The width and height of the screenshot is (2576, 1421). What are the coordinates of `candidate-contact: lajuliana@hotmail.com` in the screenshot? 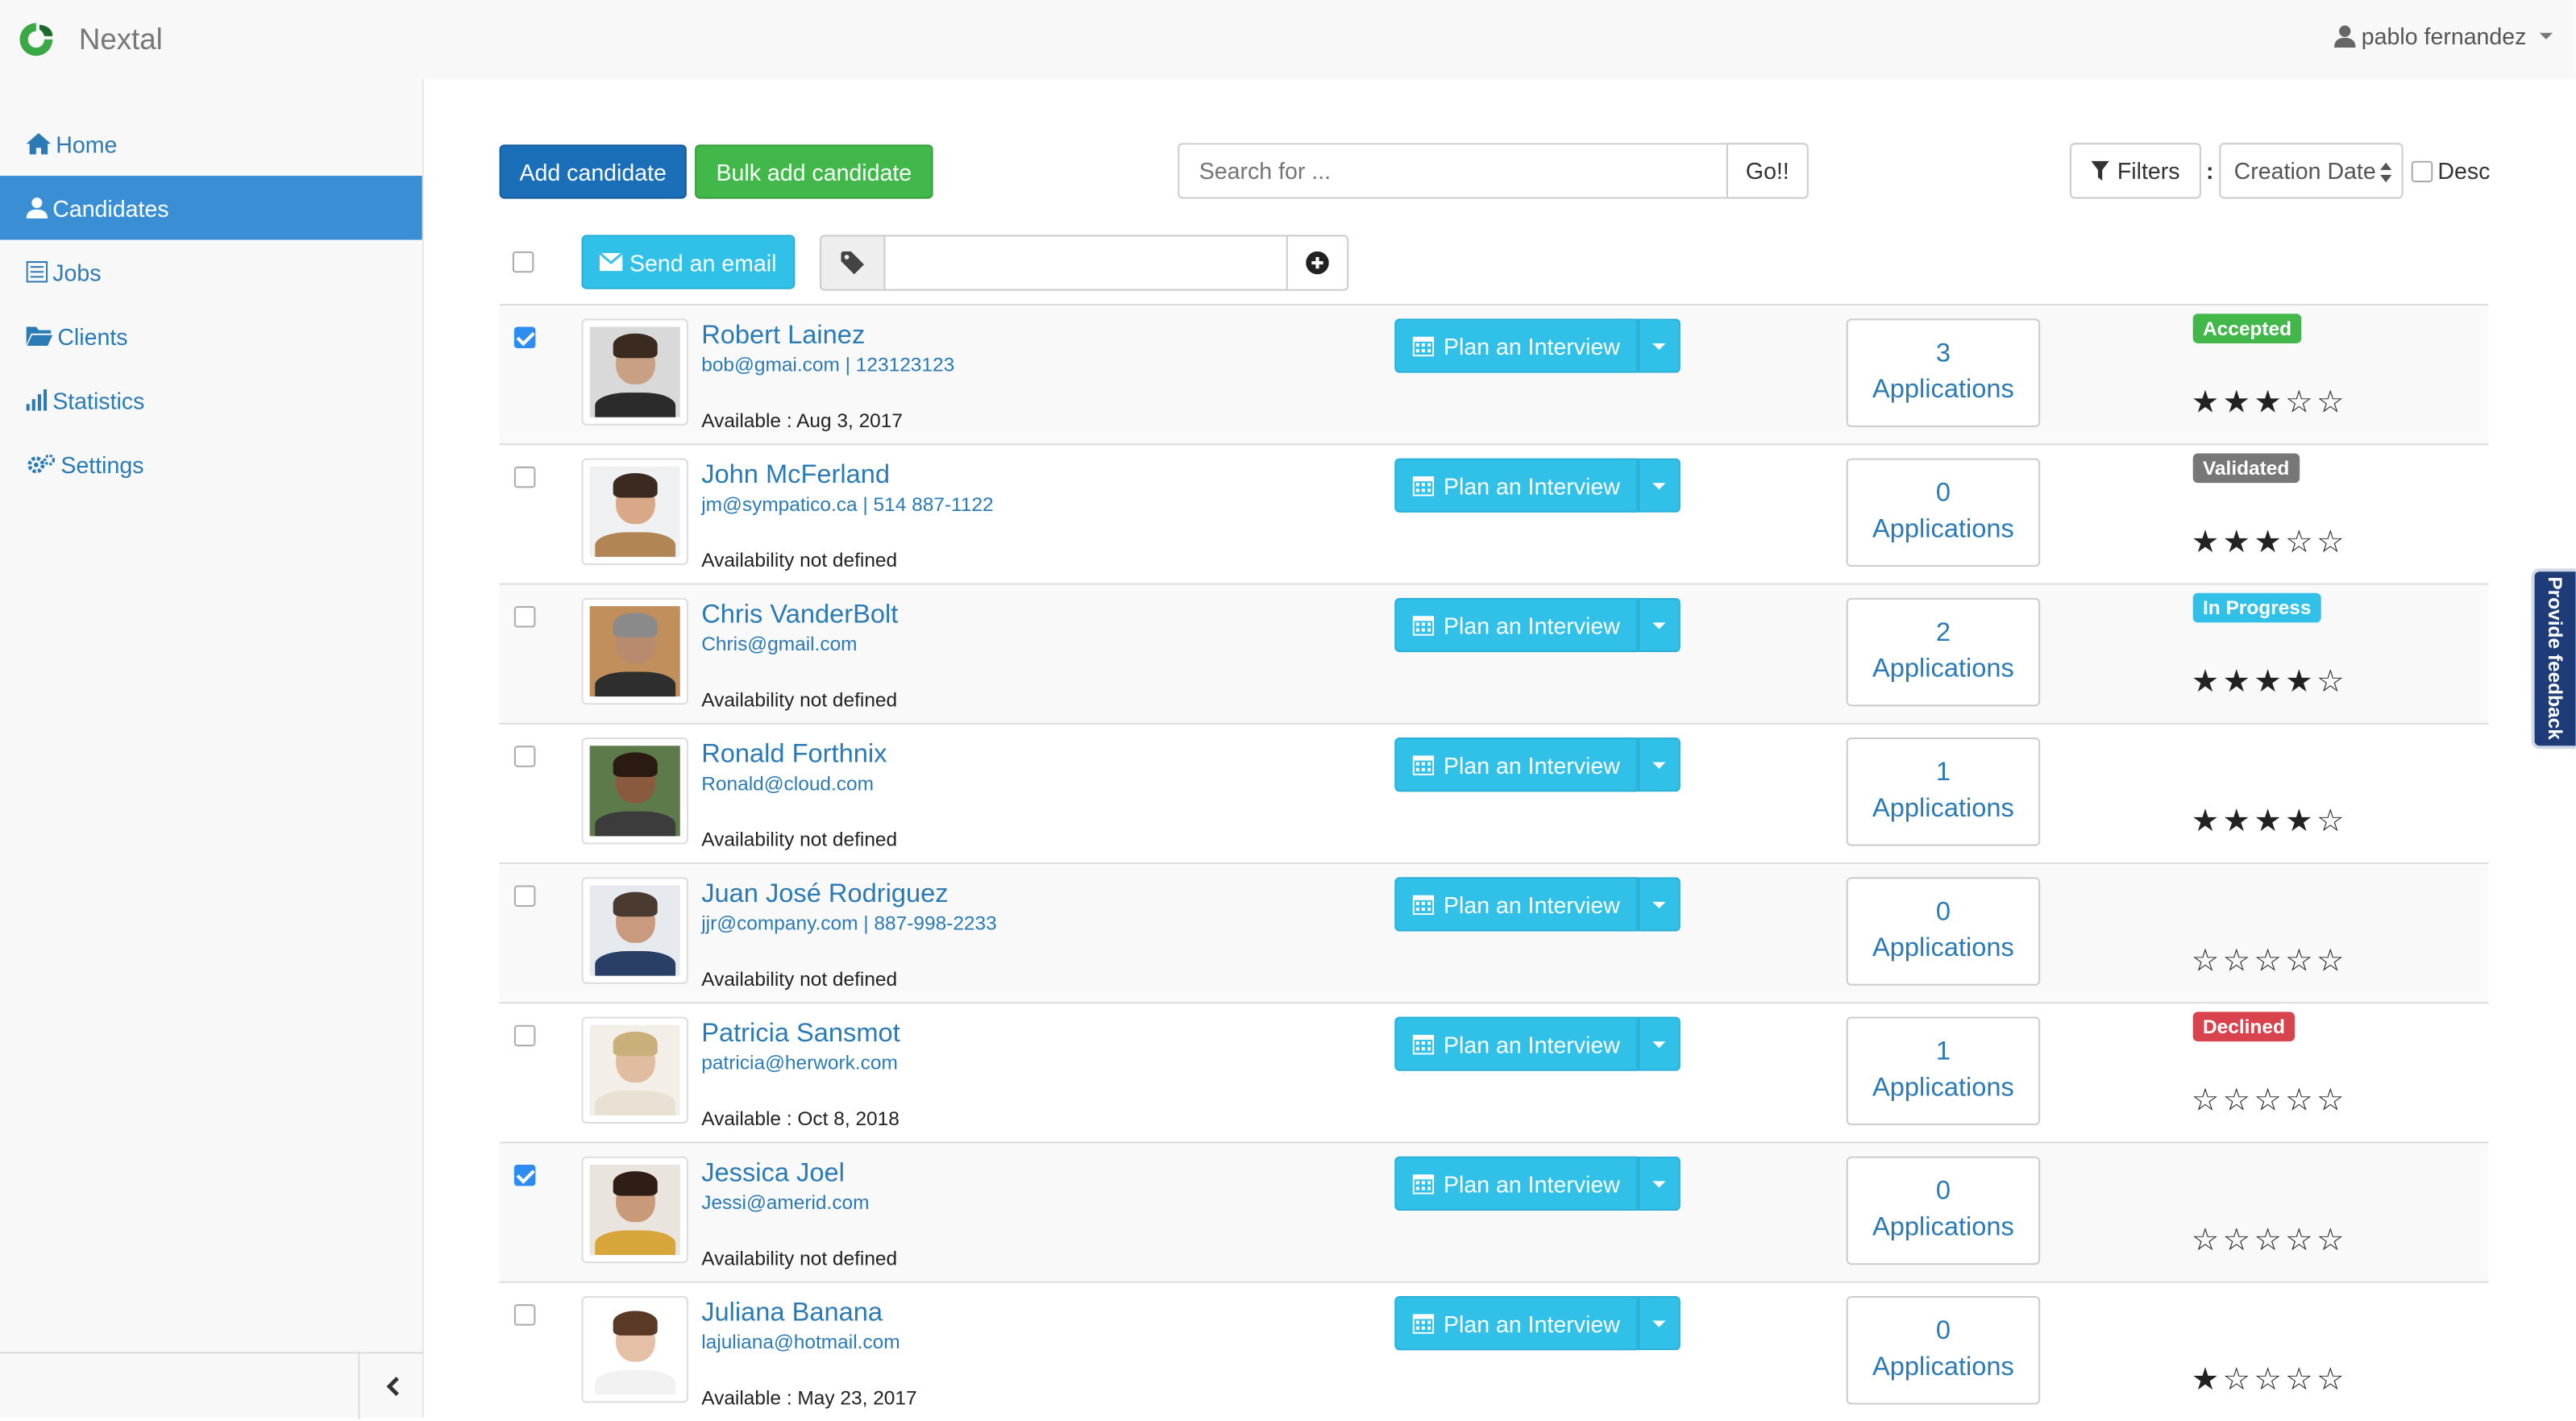 It's located at (800, 1342).